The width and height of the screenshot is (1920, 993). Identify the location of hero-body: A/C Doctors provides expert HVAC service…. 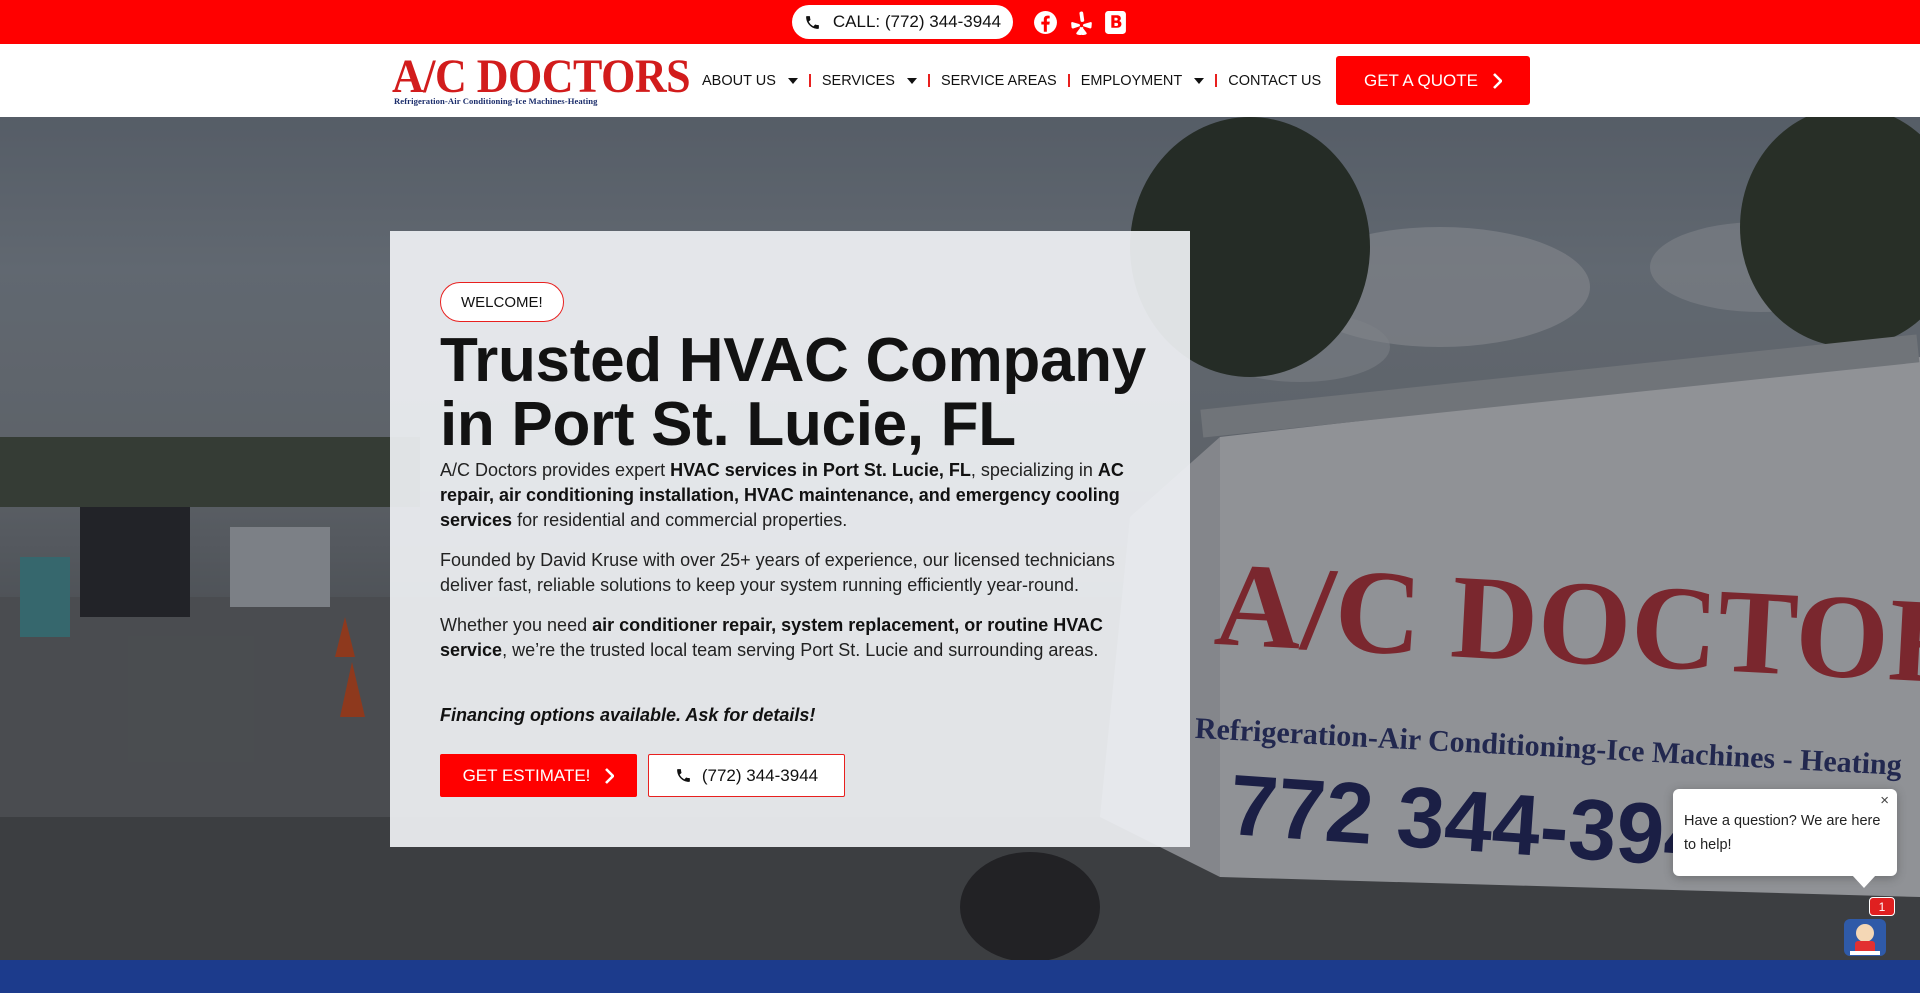
(800, 568).